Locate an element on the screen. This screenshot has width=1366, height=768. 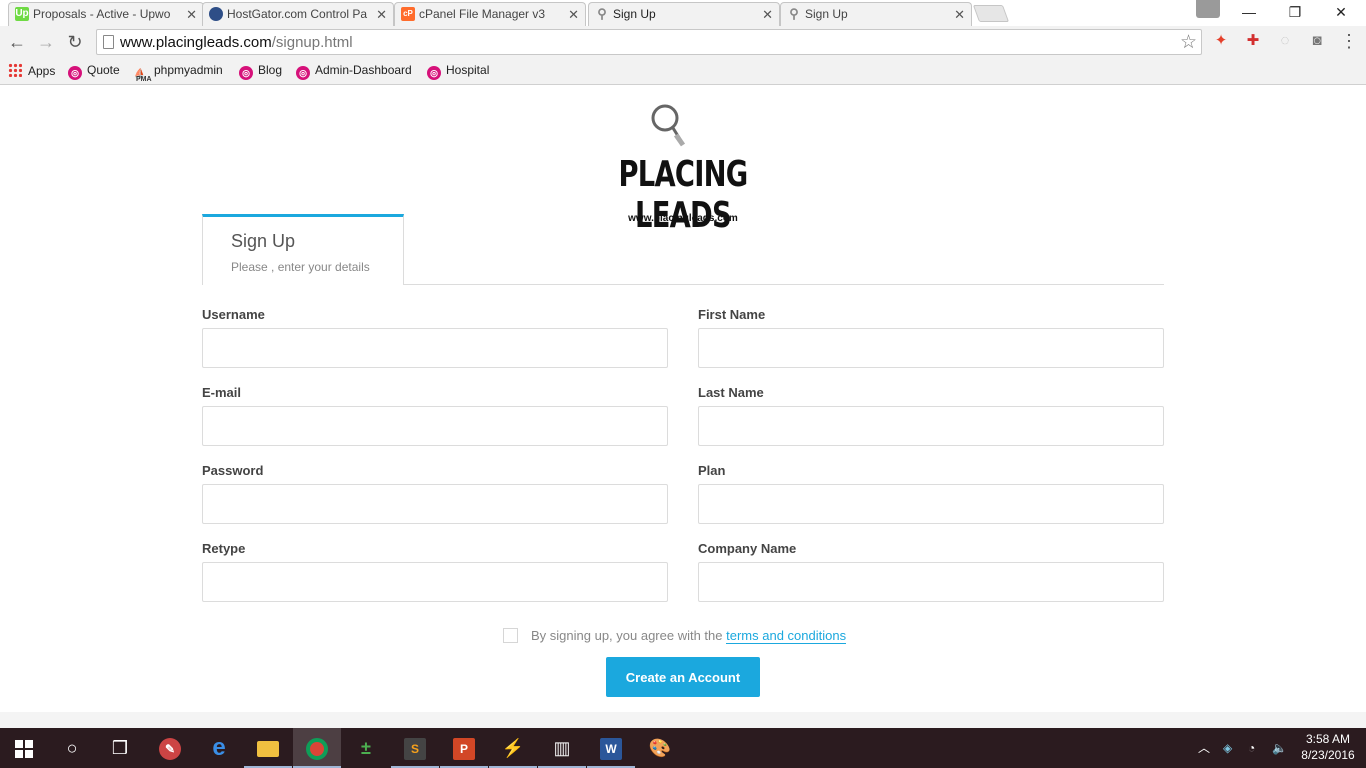
wifi-icon: ◔ is located at coordinates (1251, 748).